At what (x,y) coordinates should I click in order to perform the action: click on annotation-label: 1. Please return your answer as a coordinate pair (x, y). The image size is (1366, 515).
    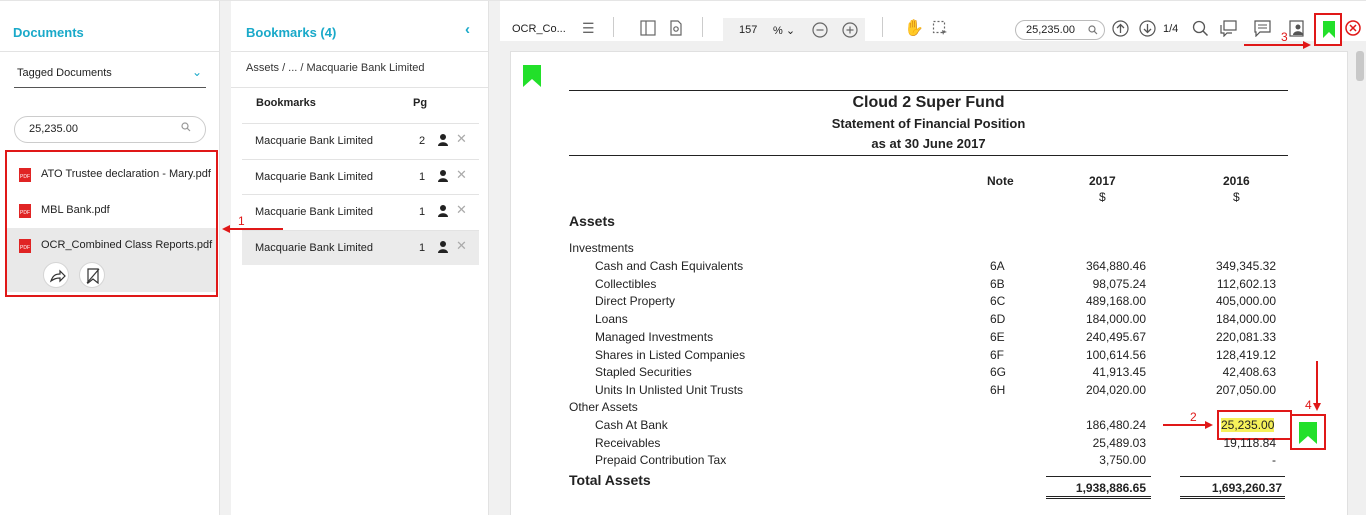
    Looking at the image, I should click on (241, 221).